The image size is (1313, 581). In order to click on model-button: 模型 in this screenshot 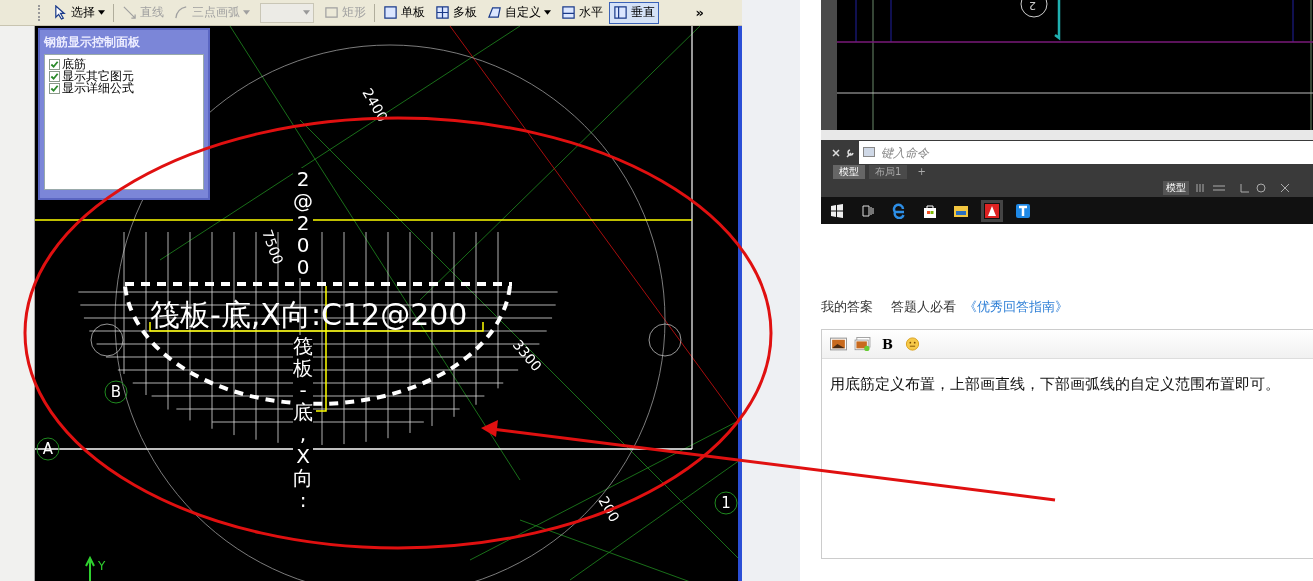, I will do `click(1176, 188)`.